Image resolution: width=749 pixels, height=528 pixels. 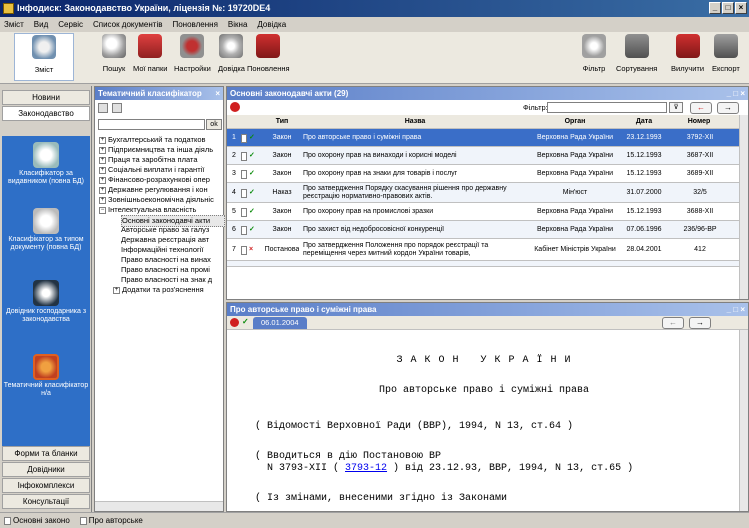 I want to click on tree-item: Право власності на знак д, so click(x=173, y=280).